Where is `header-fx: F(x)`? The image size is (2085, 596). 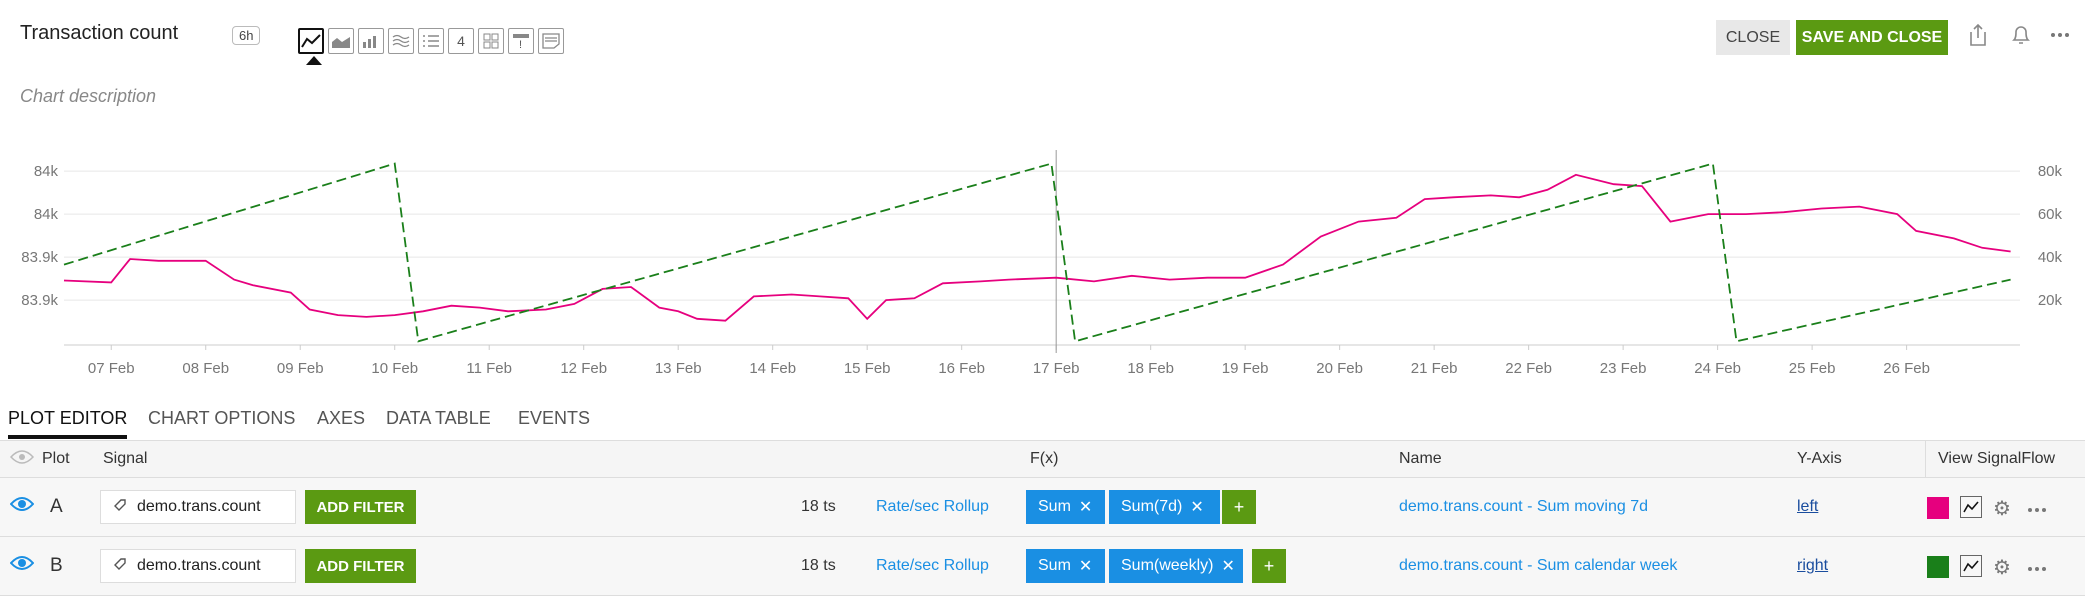 header-fx: F(x) is located at coordinates (1044, 458).